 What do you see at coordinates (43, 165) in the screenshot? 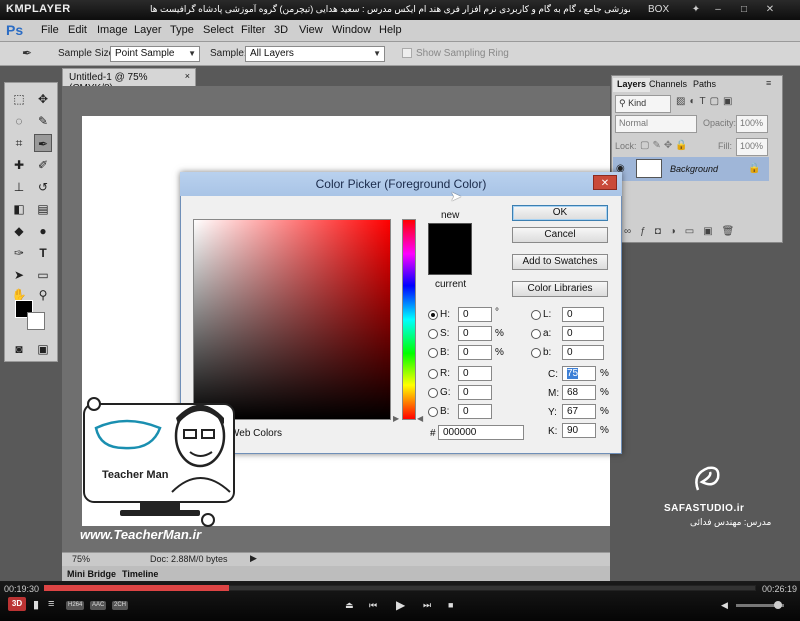
I see `brush-tool-icon: ✐` at bounding box center [43, 165].